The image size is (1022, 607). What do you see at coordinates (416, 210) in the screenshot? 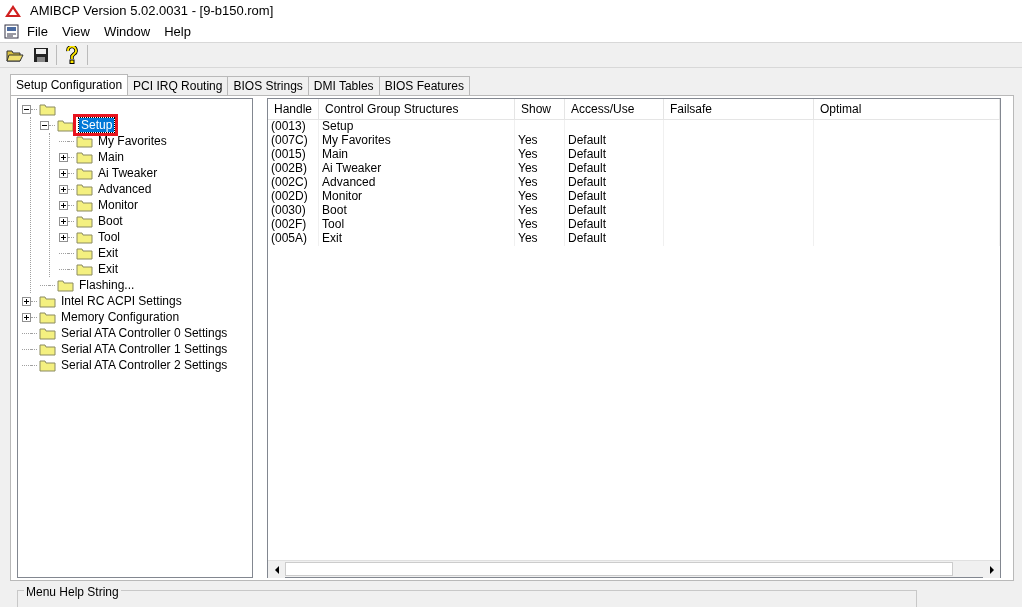
I see `table-cell: Boot` at bounding box center [416, 210].